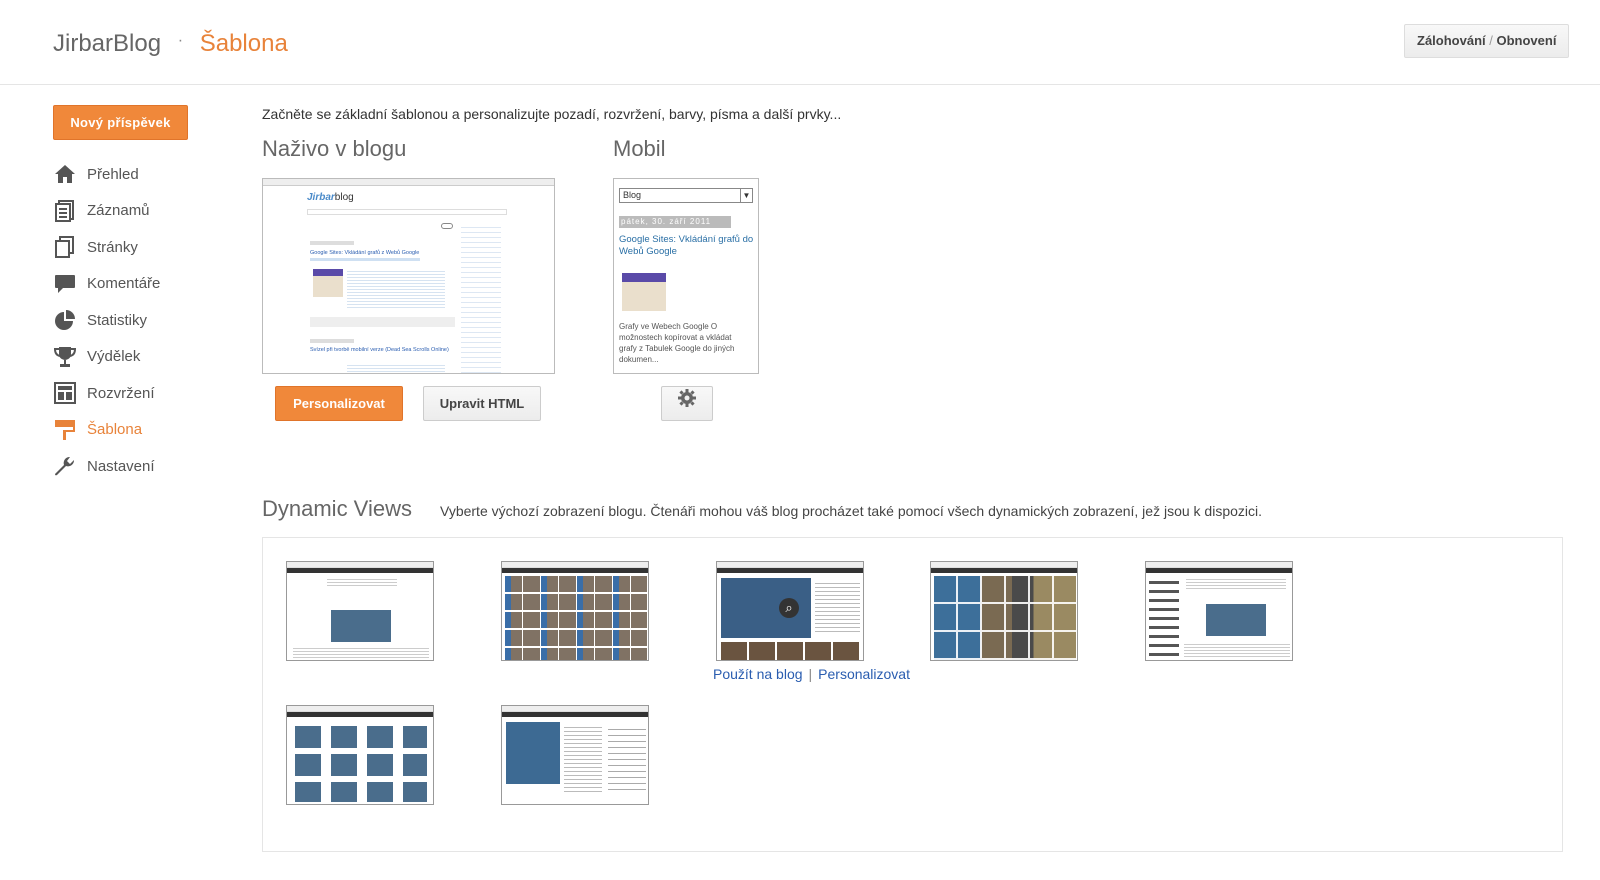 The image size is (1600, 880). Describe the element at coordinates (65, 174) in the screenshot. I see `home-icon` at that location.